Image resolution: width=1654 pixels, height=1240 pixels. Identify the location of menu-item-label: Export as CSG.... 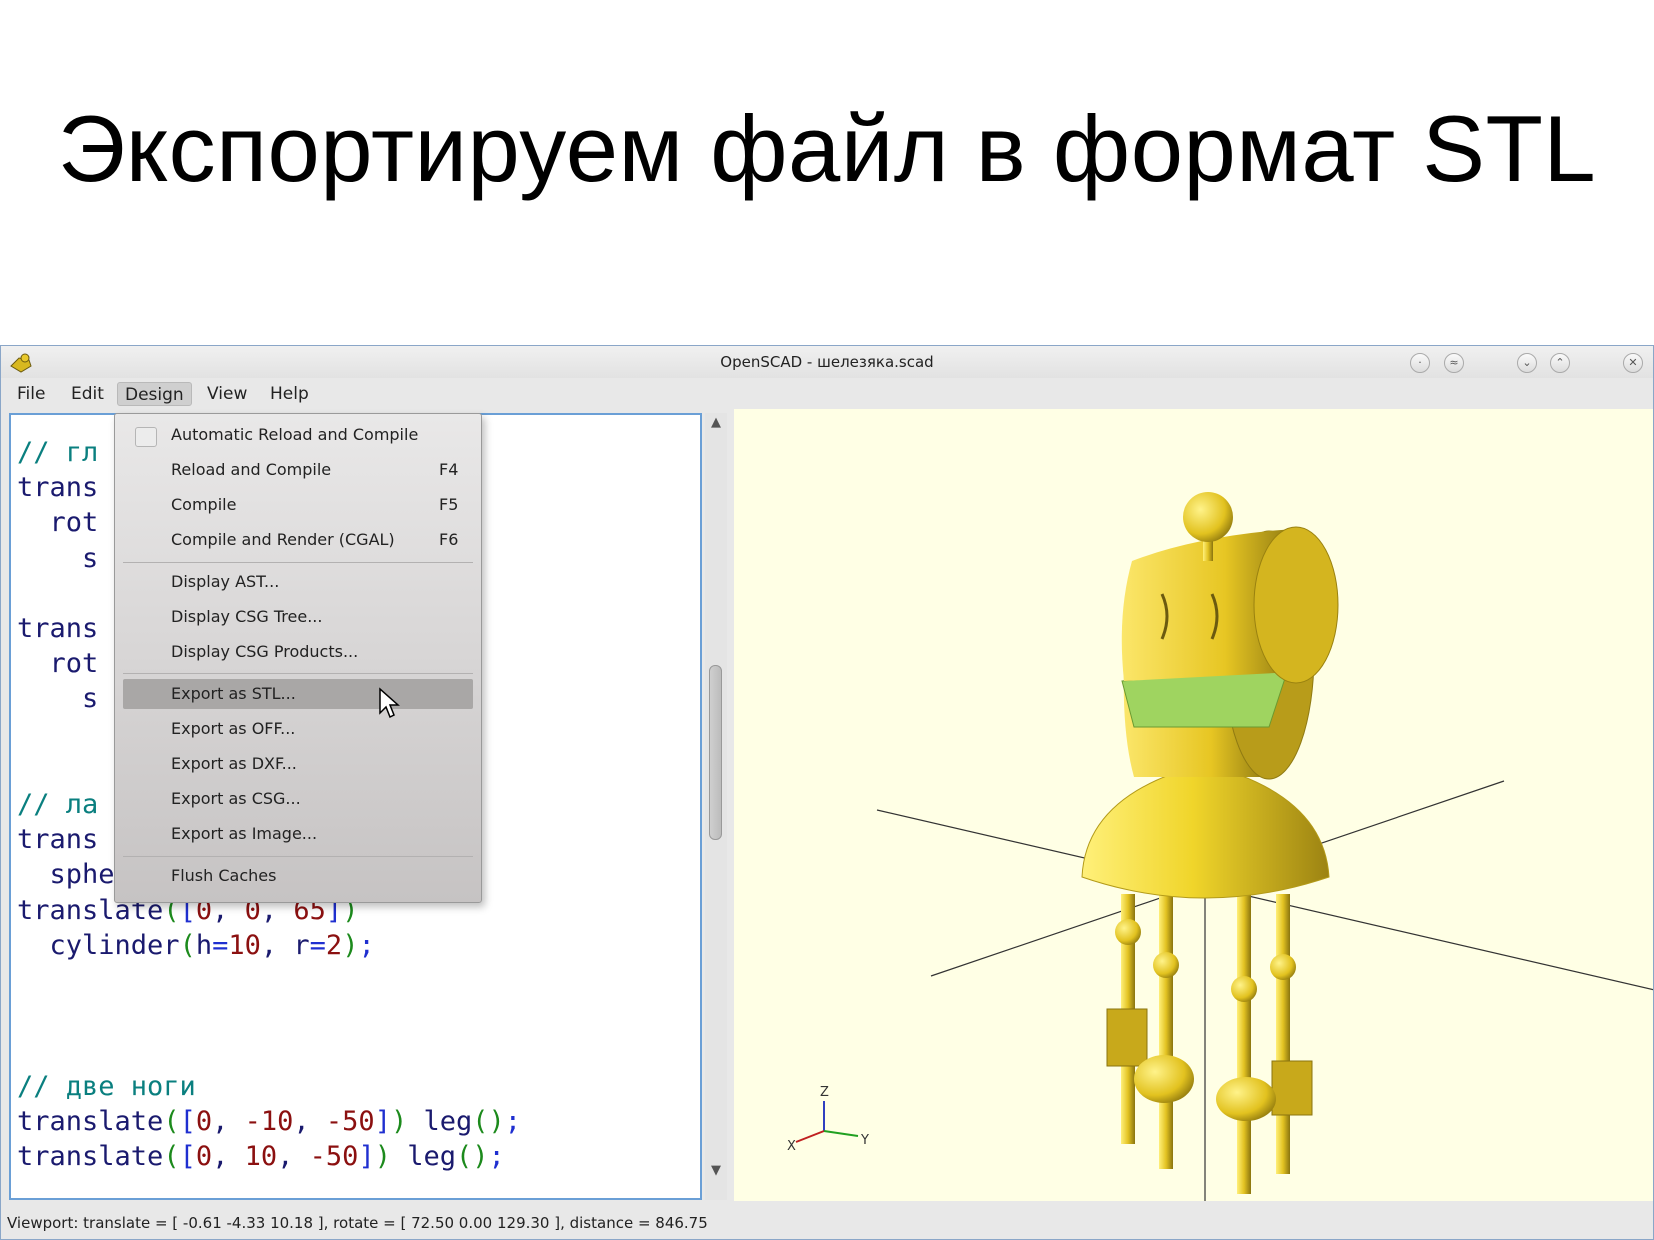
(236, 798).